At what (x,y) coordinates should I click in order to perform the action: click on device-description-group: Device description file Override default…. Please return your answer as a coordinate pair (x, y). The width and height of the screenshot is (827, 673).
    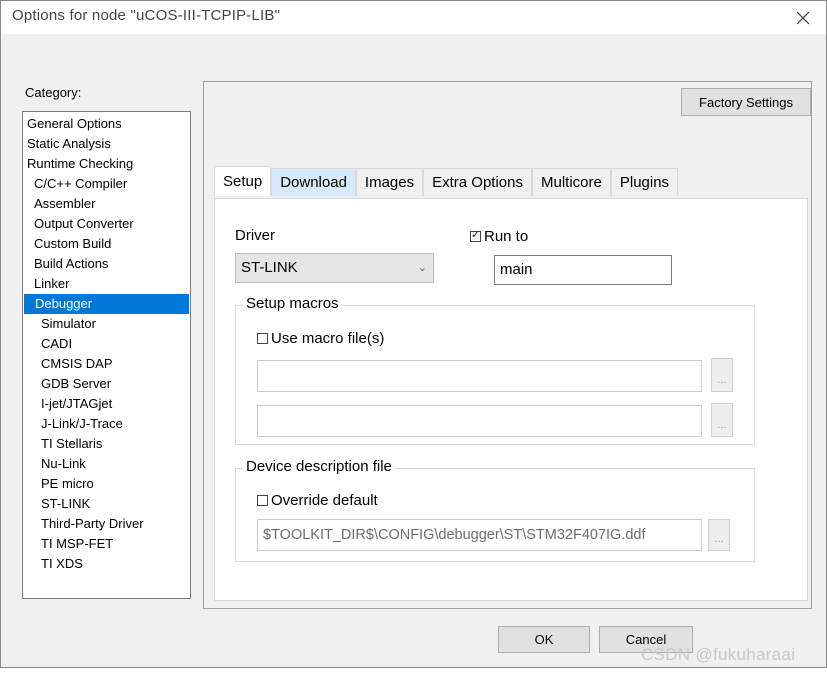
    Looking at the image, I should click on (495, 510).